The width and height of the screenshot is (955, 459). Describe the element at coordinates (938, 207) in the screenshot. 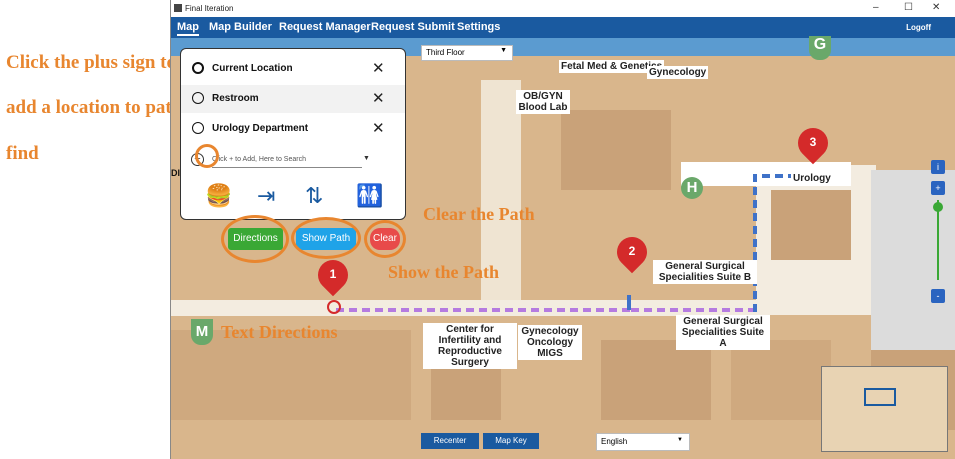

I see `zoom-slider-thumb` at that location.